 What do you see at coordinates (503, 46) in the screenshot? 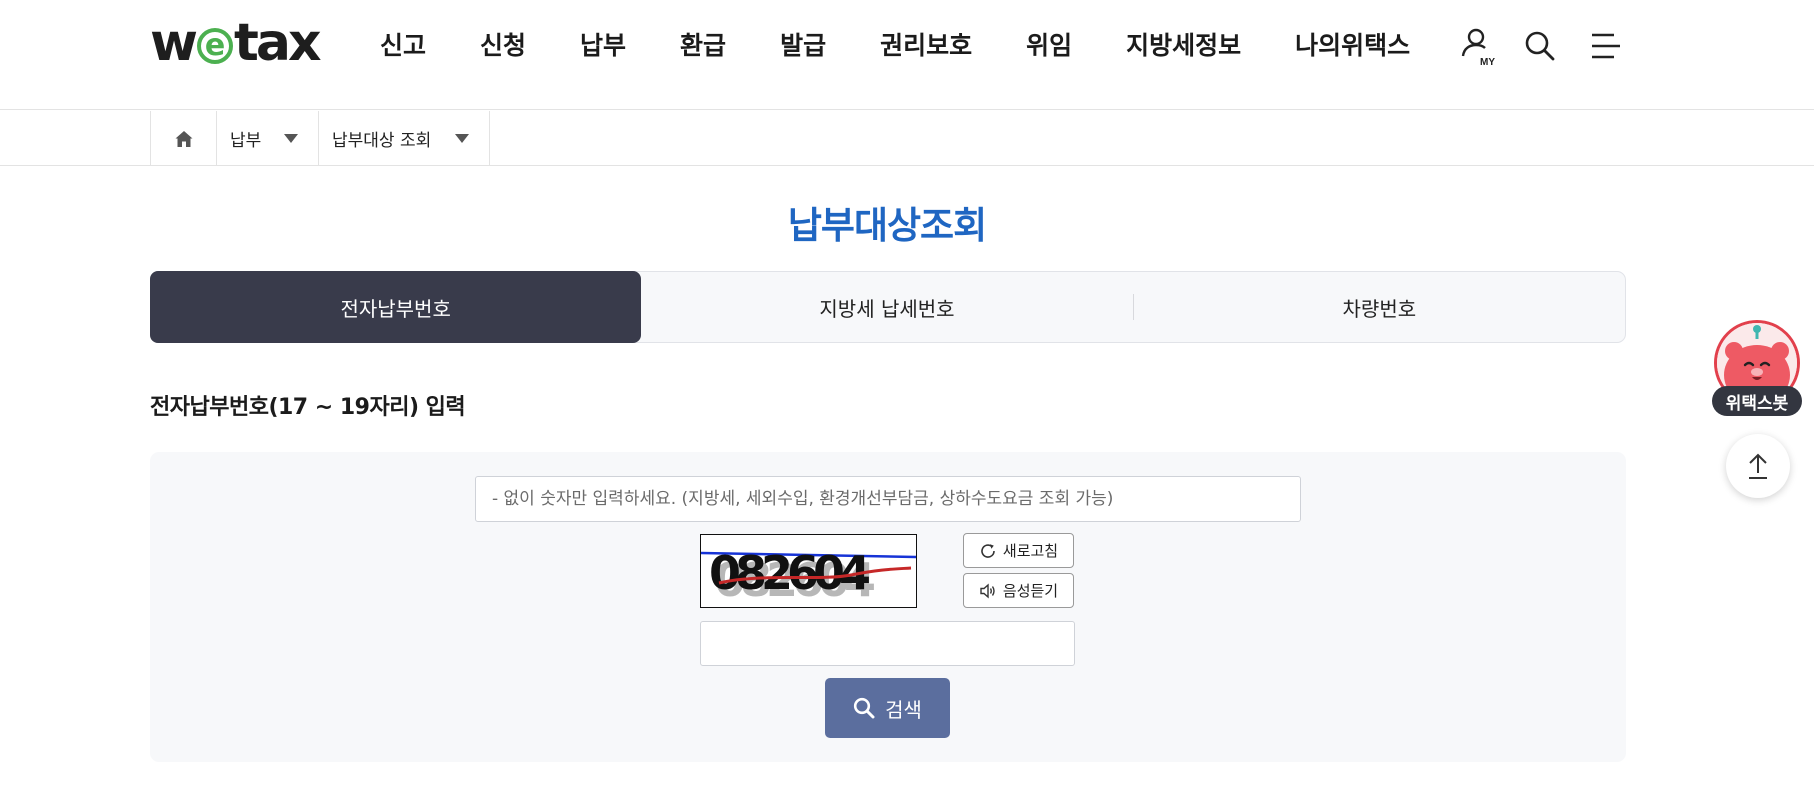
I see `nav-apply: 신청` at bounding box center [503, 46].